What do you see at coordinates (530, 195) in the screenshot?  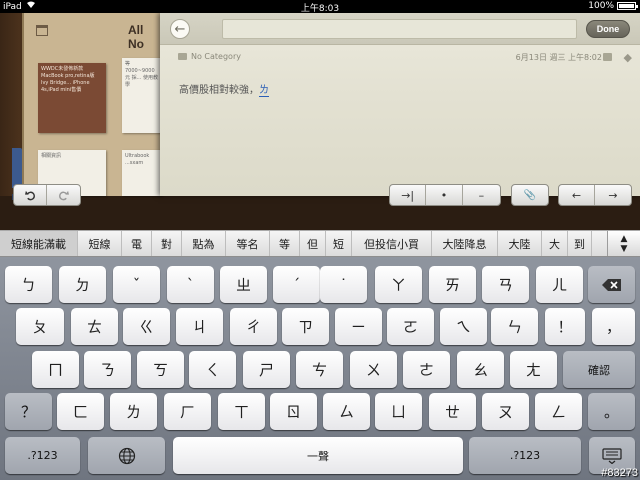 I see `attach-button: 📎` at bounding box center [530, 195].